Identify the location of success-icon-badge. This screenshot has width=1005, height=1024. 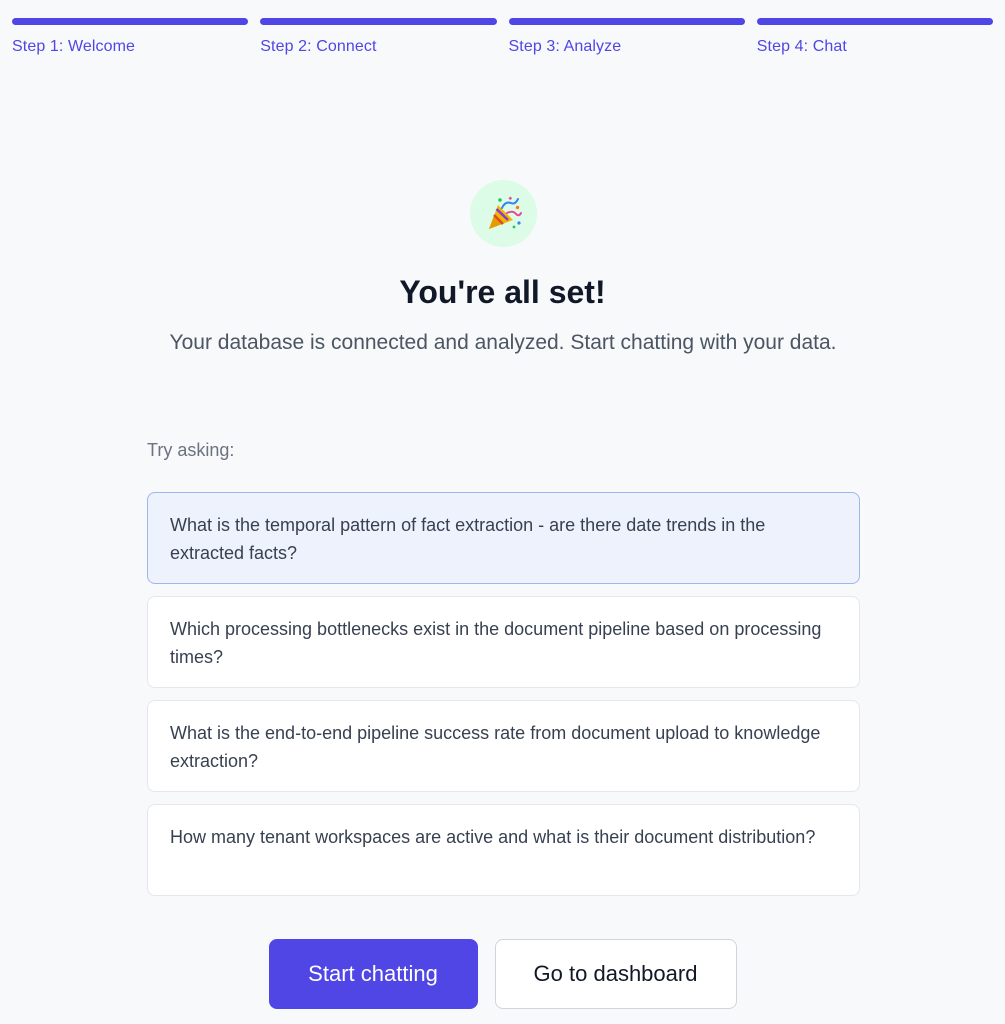
(503, 213).